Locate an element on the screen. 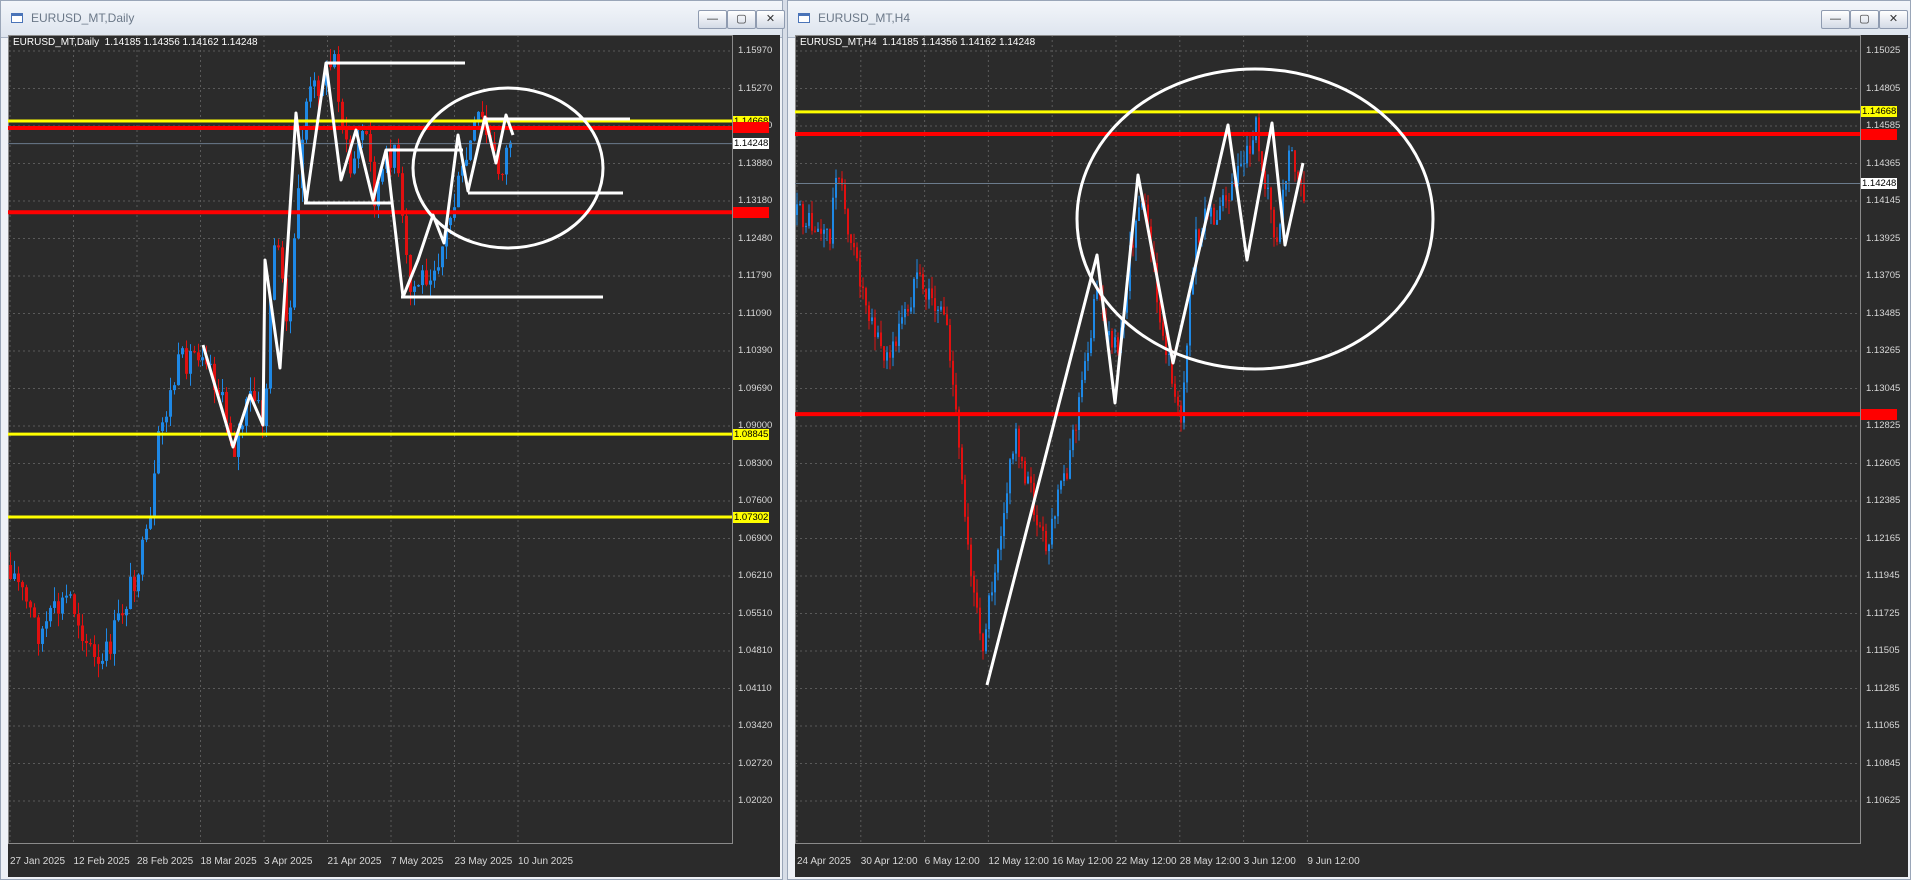 The width and height of the screenshot is (1911, 880). y-axis-label: 1.12825 is located at coordinates (1883, 425).